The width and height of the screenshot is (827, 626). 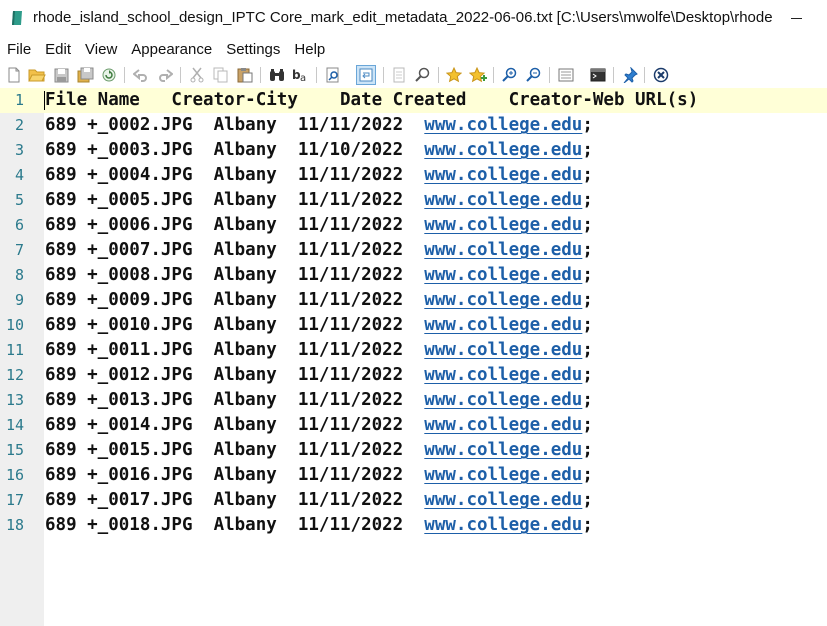 I want to click on select-all-icon, so click(x=399, y=75).